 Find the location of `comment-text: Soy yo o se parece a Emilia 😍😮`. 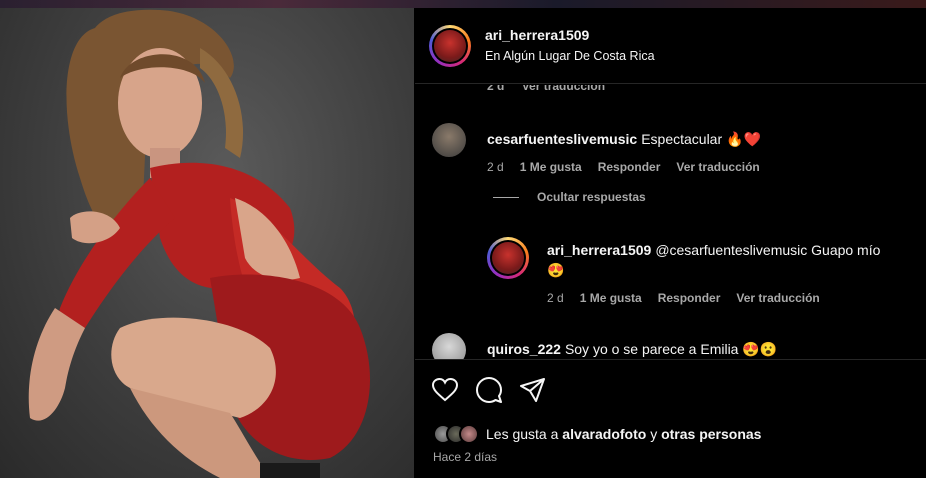

comment-text: Soy yo o se parece a Emilia 😍😮 is located at coordinates (671, 349).